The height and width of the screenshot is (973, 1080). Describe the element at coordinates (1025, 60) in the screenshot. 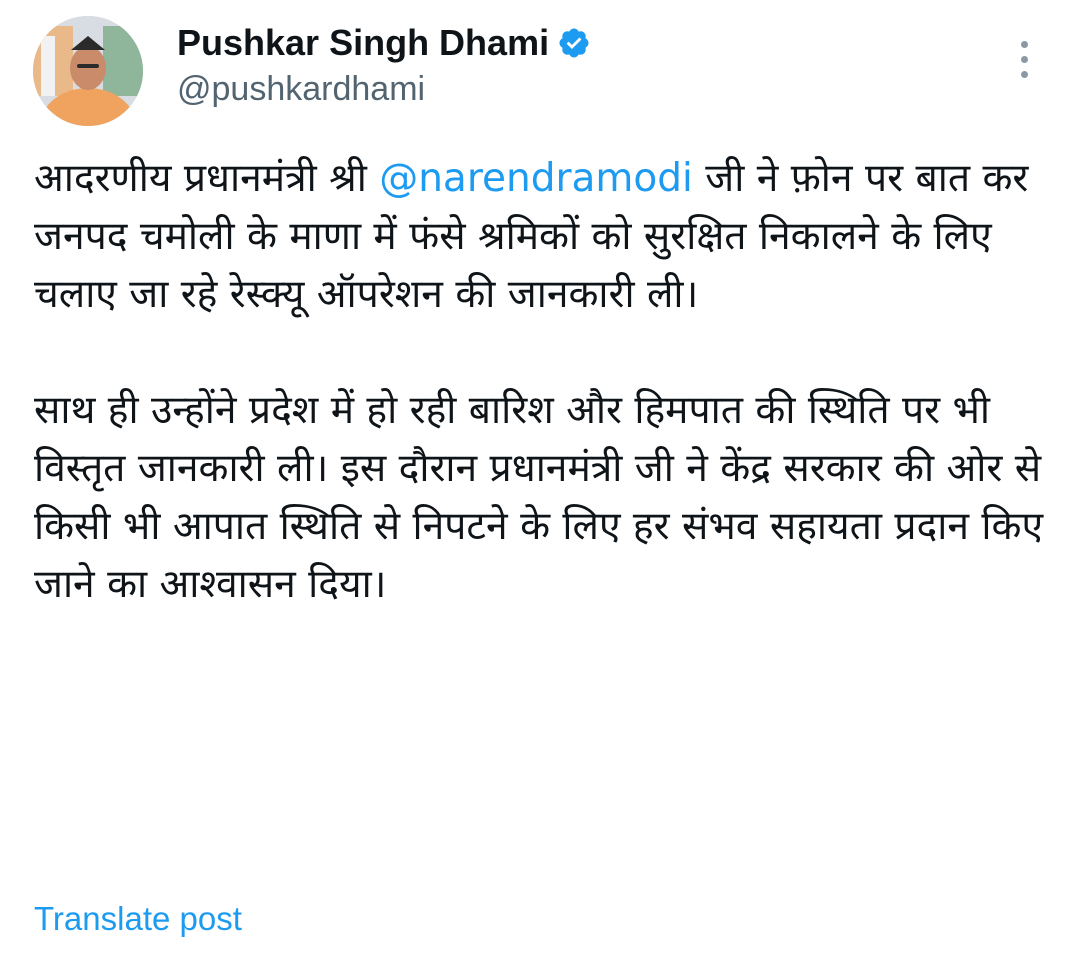

I see `more-options-button` at that location.